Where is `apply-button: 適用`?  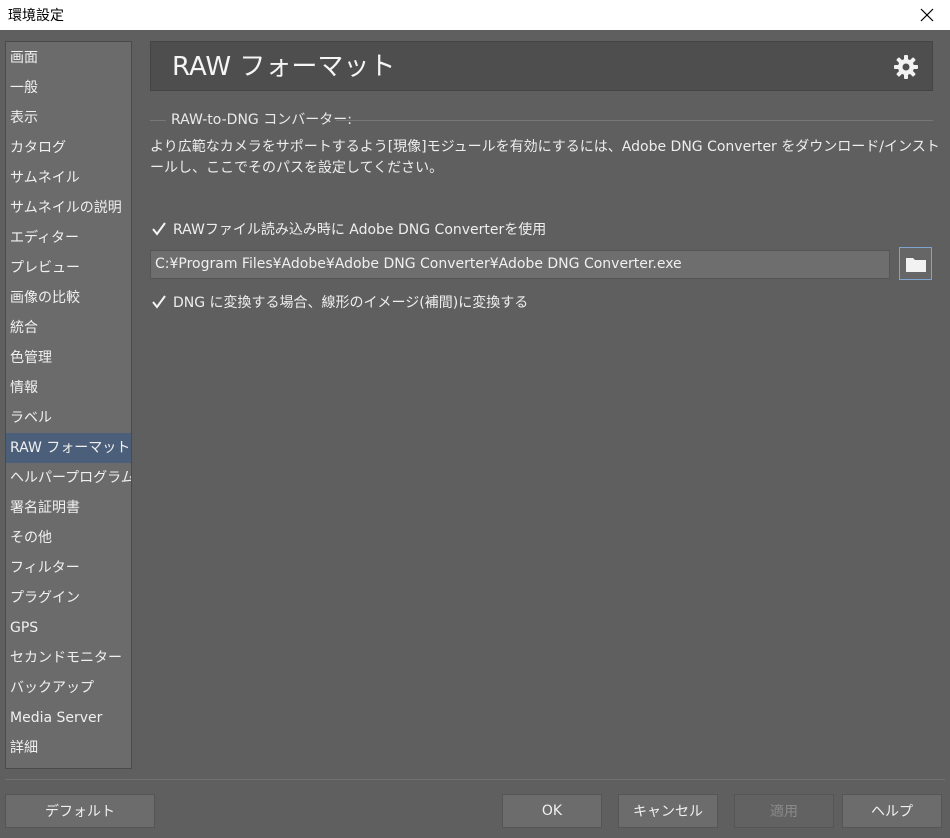 apply-button: 適用 is located at coordinates (784, 811).